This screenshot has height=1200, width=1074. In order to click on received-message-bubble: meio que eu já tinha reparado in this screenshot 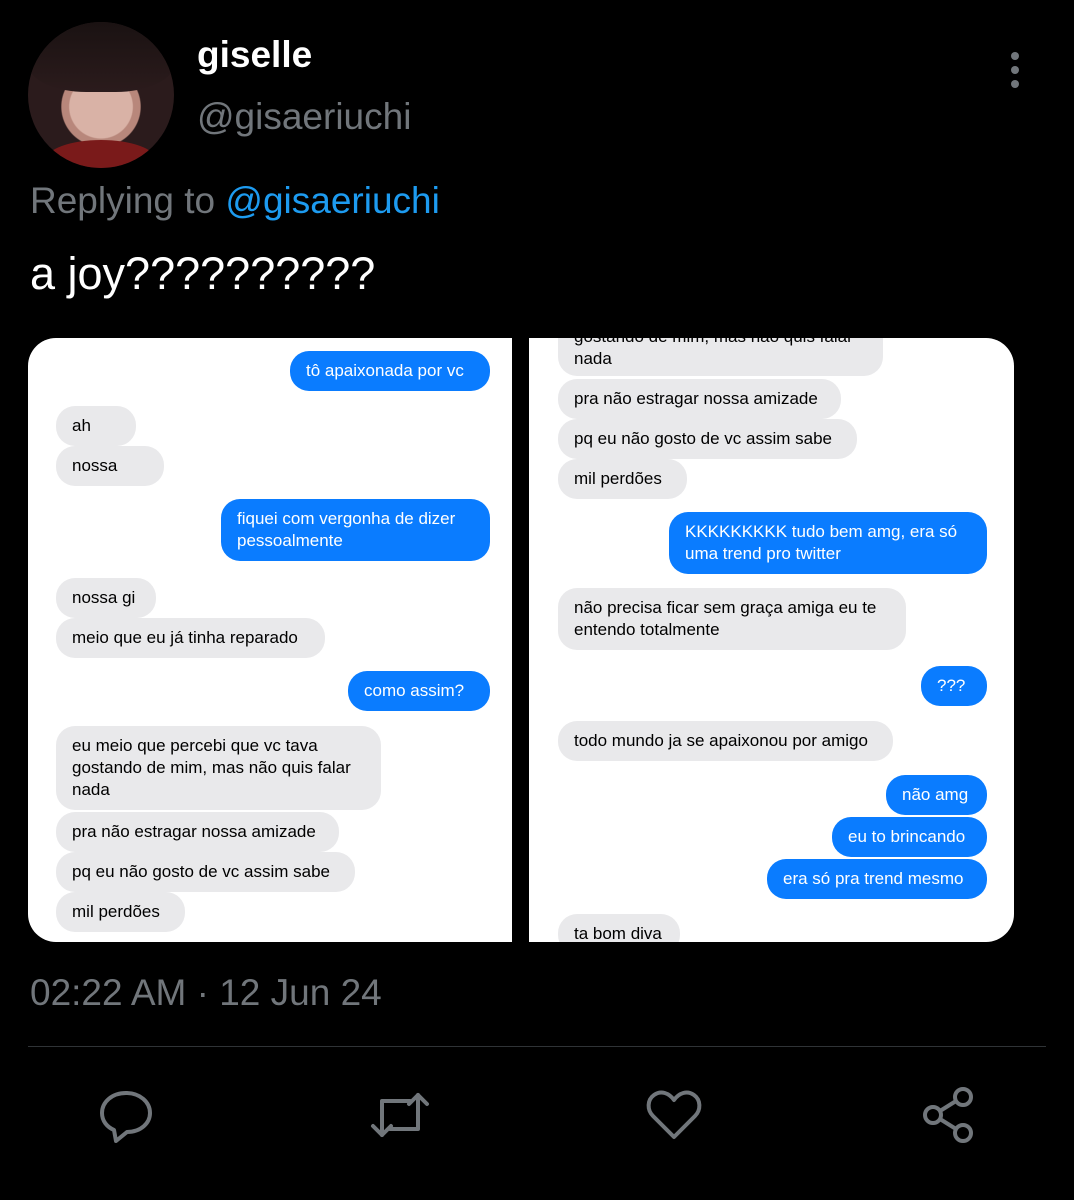, I will do `click(190, 638)`.